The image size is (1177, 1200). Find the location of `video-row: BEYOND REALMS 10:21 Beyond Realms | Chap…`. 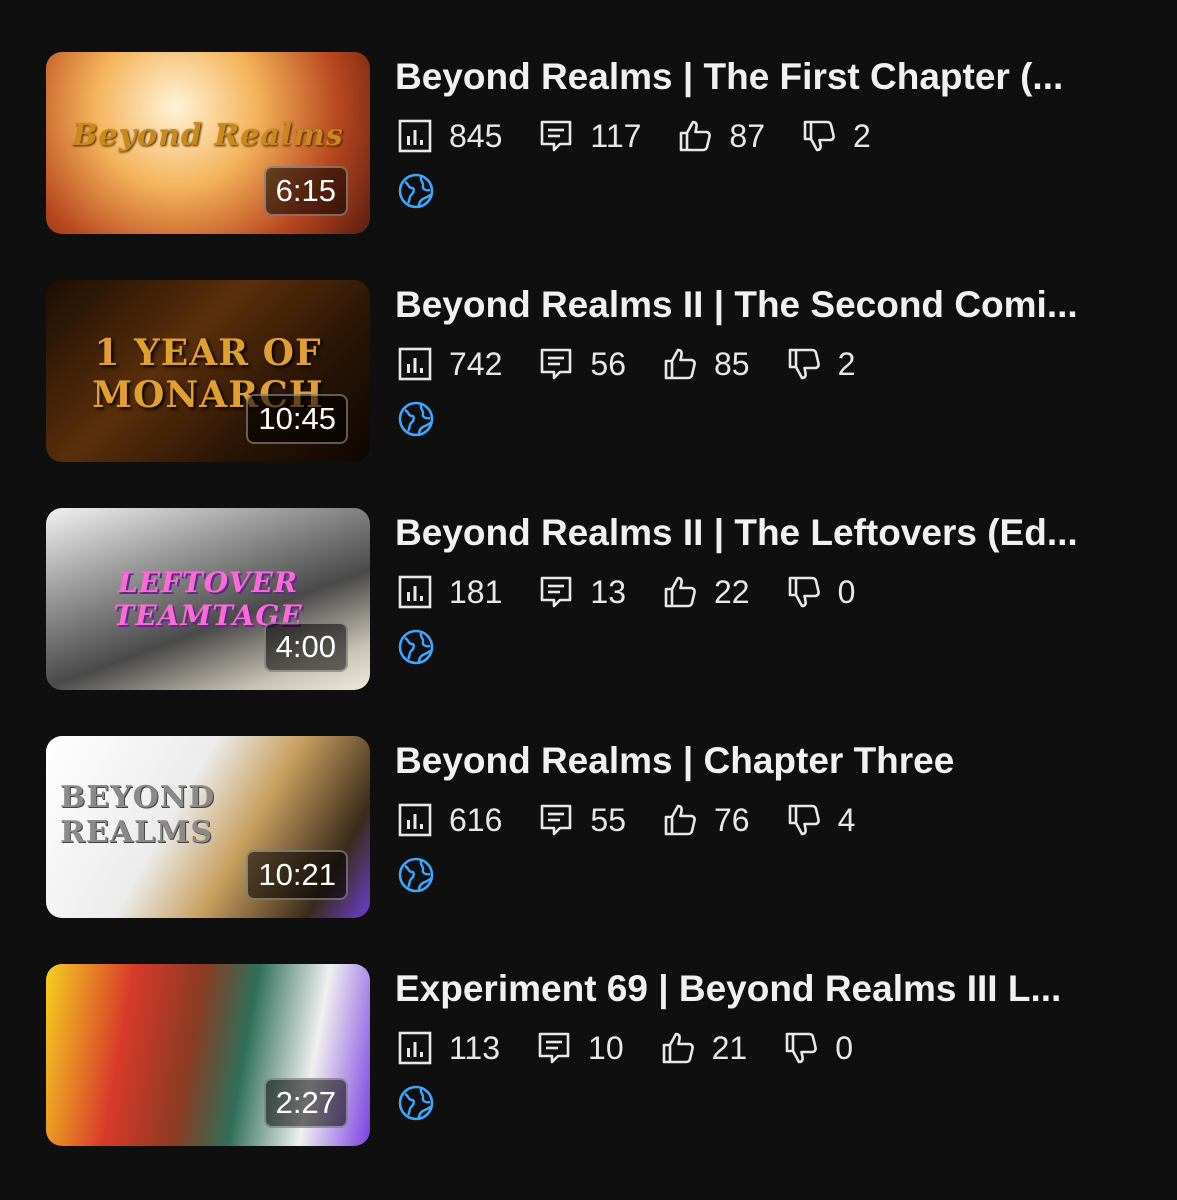

video-row: BEYOND REALMS 10:21 Beyond Realms | Chap… is located at coordinates (596, 827).